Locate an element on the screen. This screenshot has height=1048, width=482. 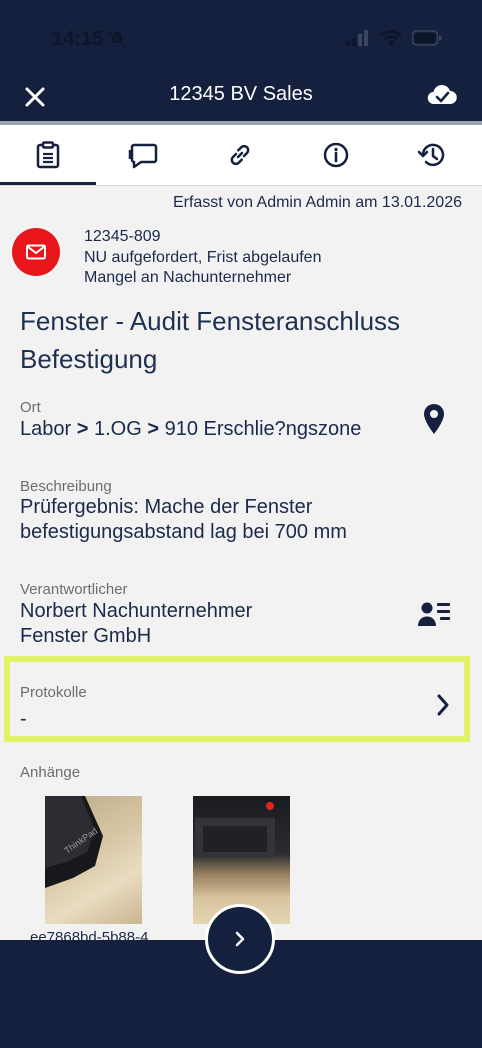
status-time: 14:15 is located at coordinates (78, 39).